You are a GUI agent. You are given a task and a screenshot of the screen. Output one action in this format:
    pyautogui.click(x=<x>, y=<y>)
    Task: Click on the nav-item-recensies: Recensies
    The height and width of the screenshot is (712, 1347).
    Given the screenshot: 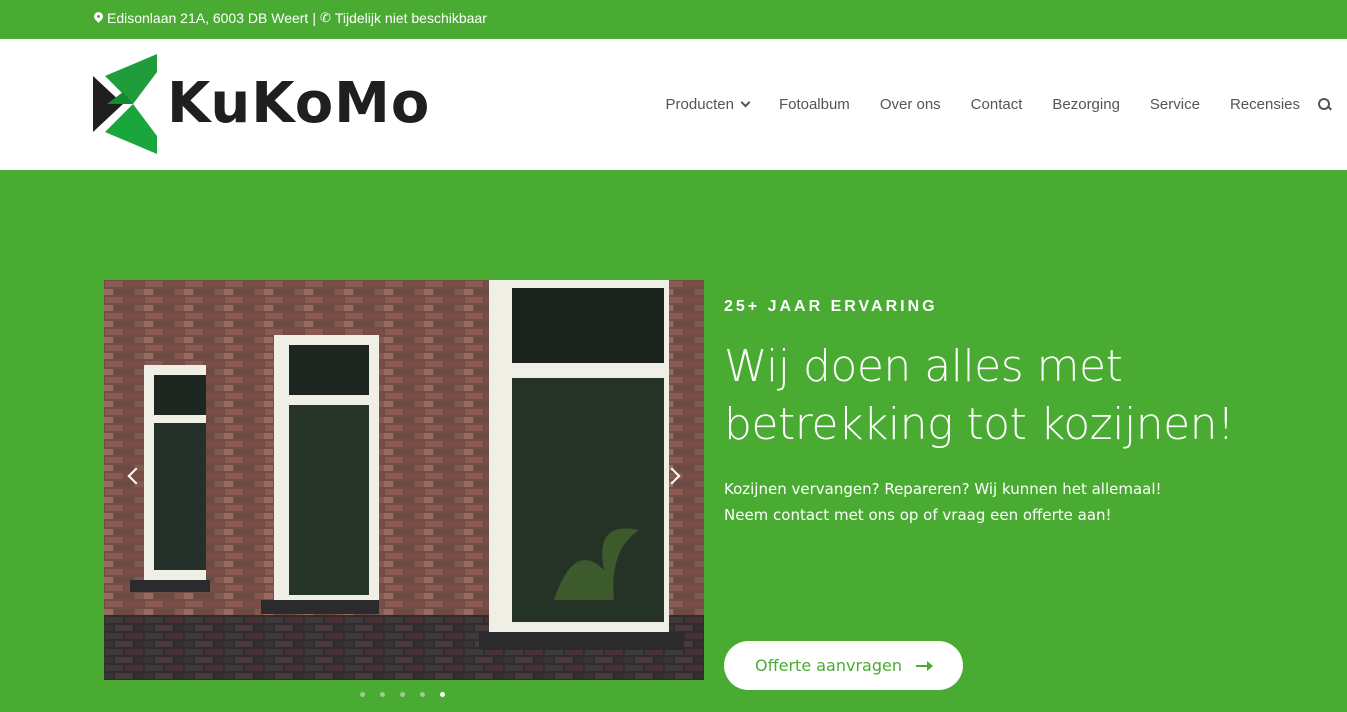 What is the action you would take?
    pyautogui.click(x=1265, y=104)
    